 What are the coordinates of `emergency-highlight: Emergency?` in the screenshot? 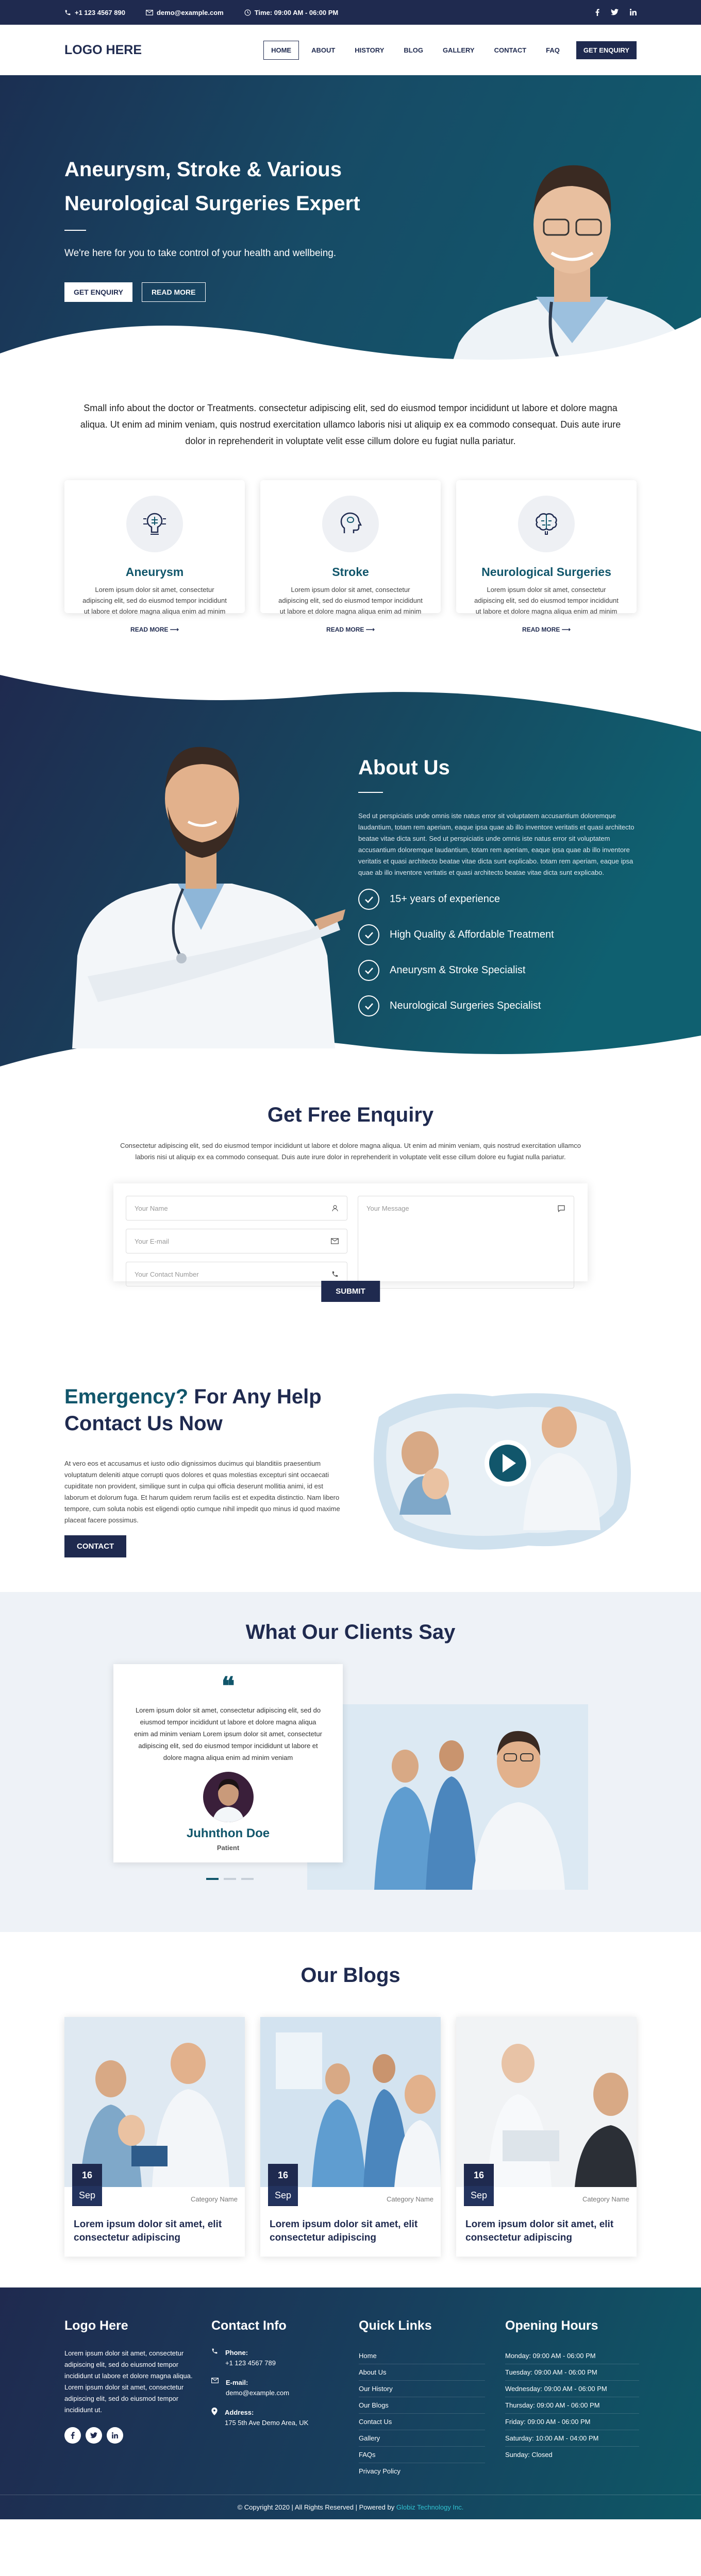 It's located at (126, 1396).